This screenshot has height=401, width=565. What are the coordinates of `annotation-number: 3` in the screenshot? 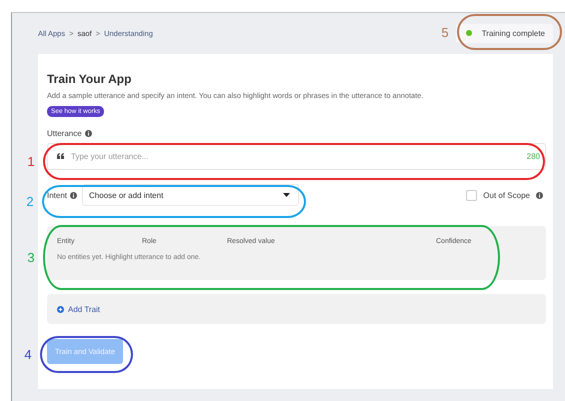 It's located at (31, 257).